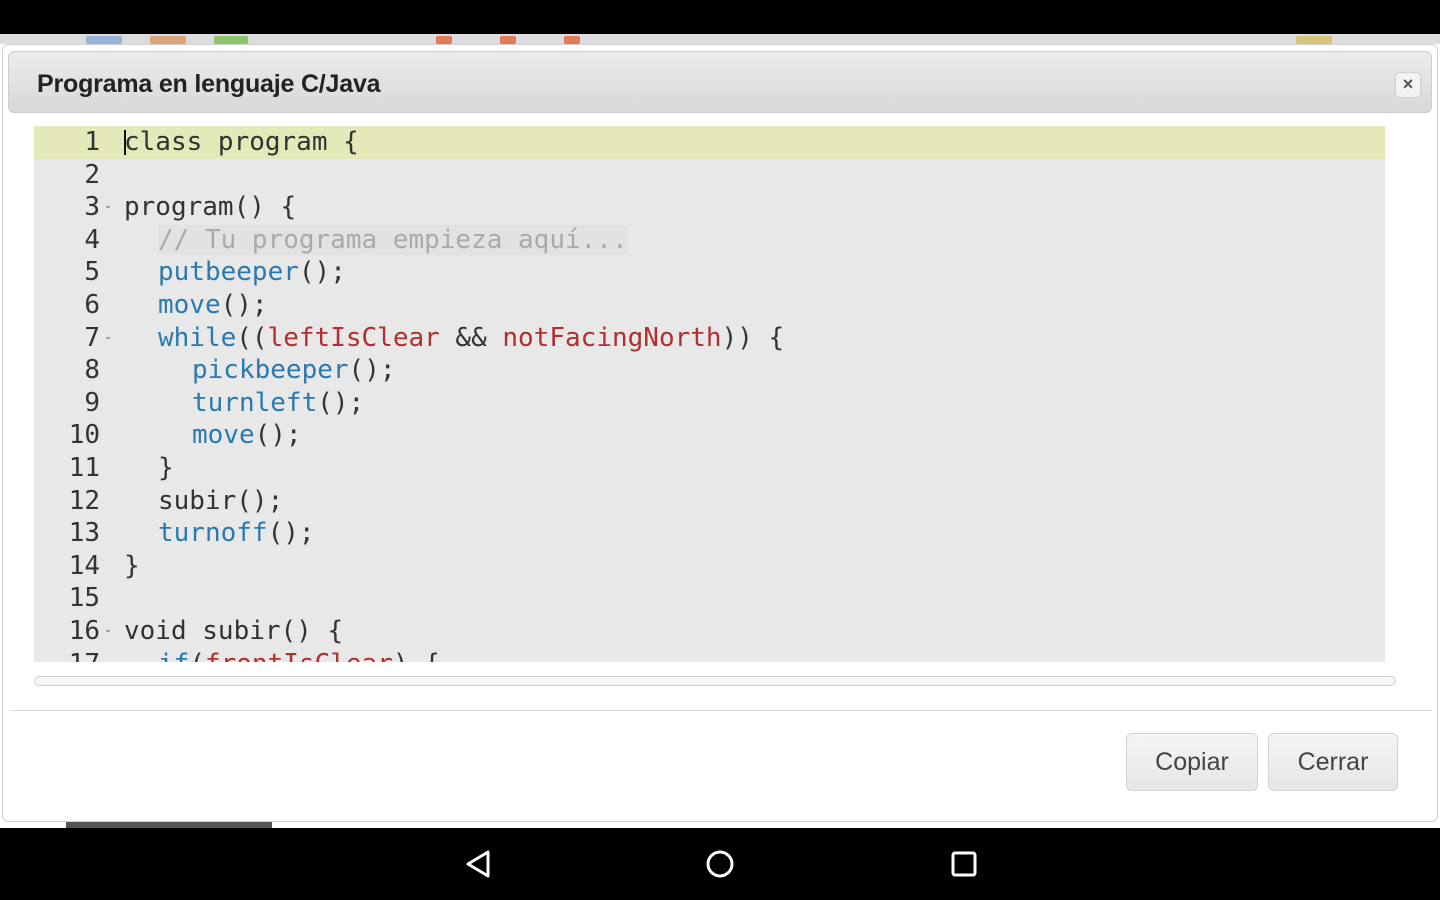 This screenshot has width=1440, height=900. Describe the element at coordinates (964, 864) in the screenshot. I see `recents-icon` at that location.